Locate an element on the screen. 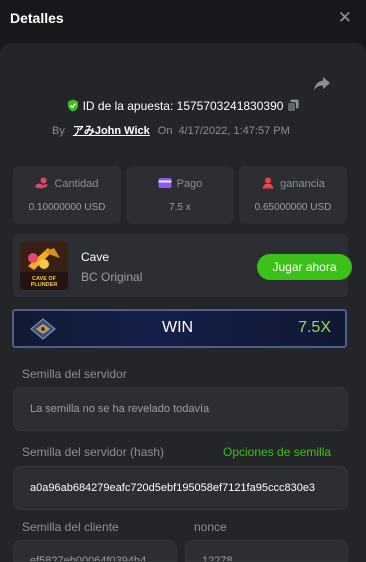 Image resolution: width=366 pixels, height=562 pixels. bet-byline: By アみJohn Wick On 4/17/2022, 1:47:57 PM is located at coordinates (171, 130).